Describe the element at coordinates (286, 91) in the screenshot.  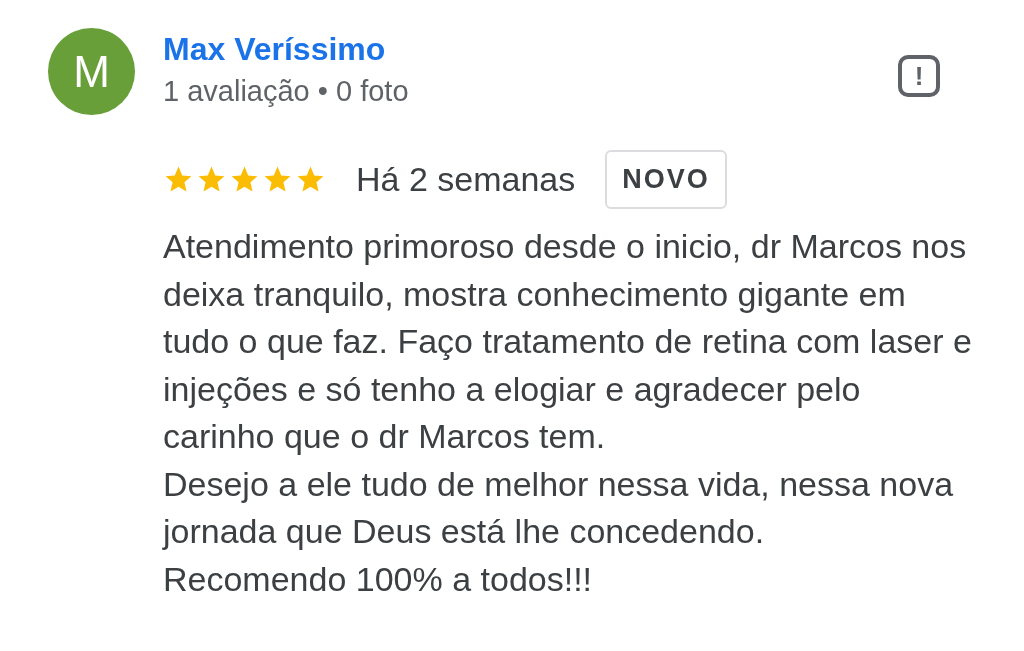
I see `review-count: 1 avaliação • 0 foto` at that location.